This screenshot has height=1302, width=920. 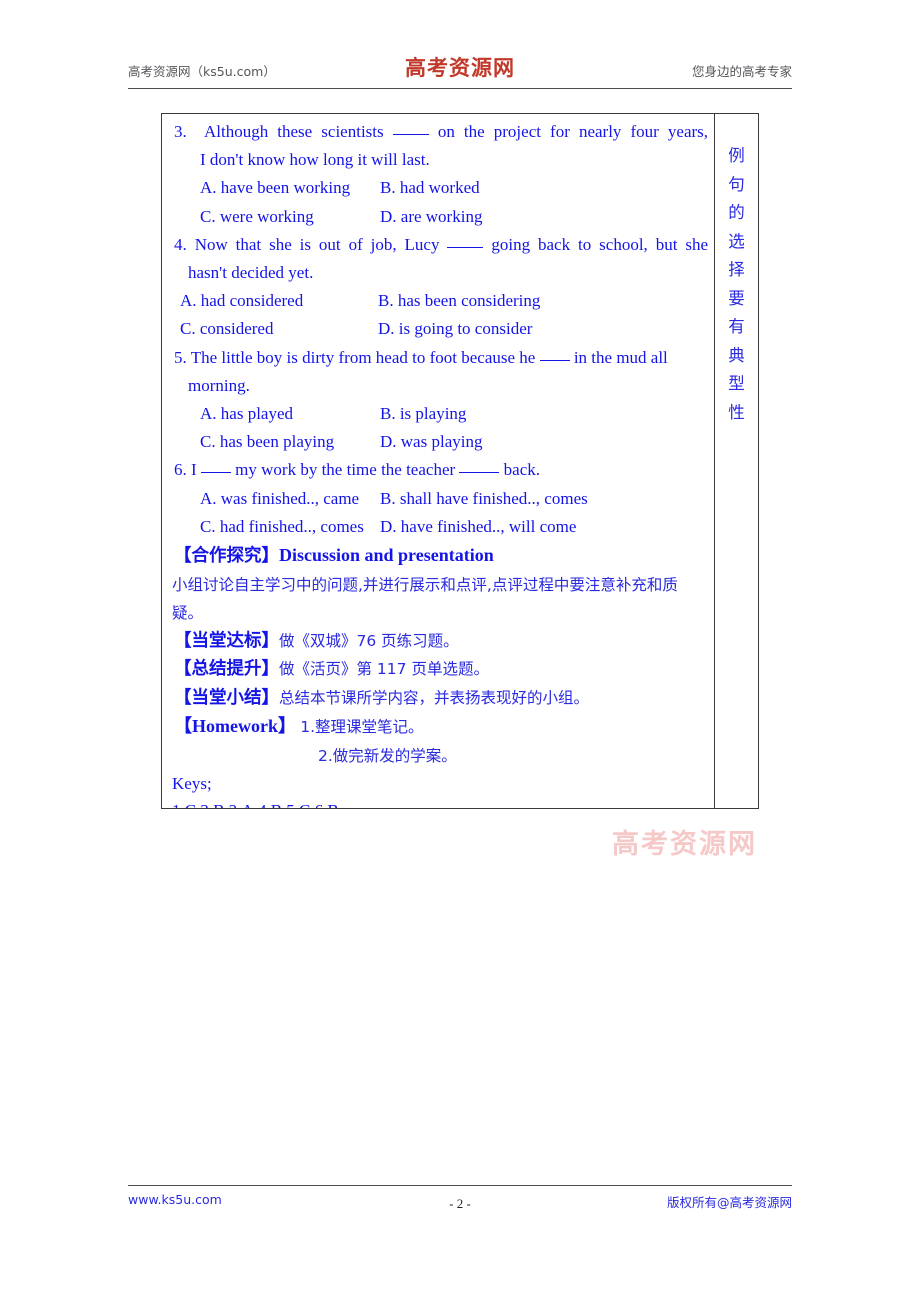 I want to click on section-practice-tag: 【当堂达标】, so click(x=226, y=640).